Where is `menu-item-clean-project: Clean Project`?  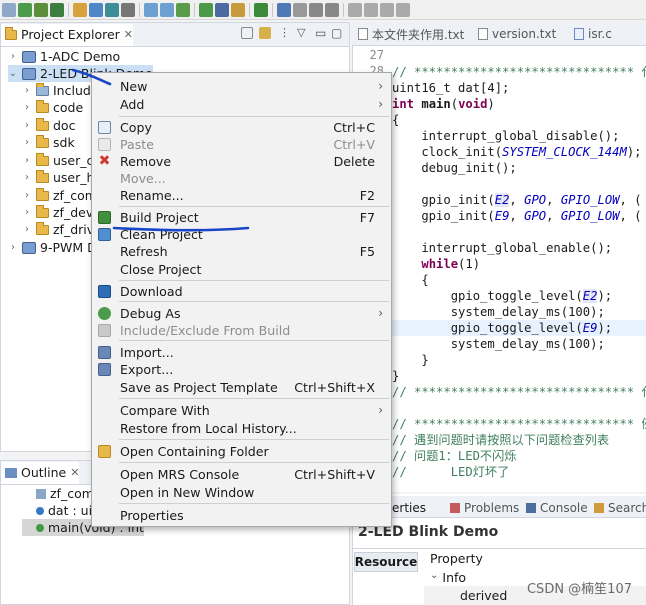 menu-item-clean-project: Clean Project is located at coordinates (241, 234).